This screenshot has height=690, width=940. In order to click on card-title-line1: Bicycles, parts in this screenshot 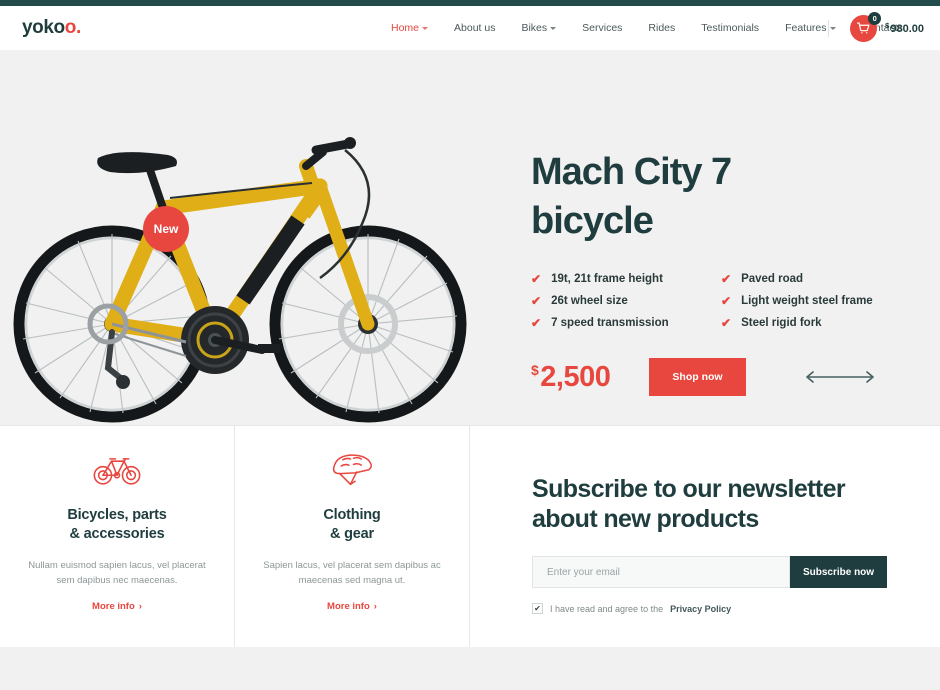, I will do `click(117, 515)`.